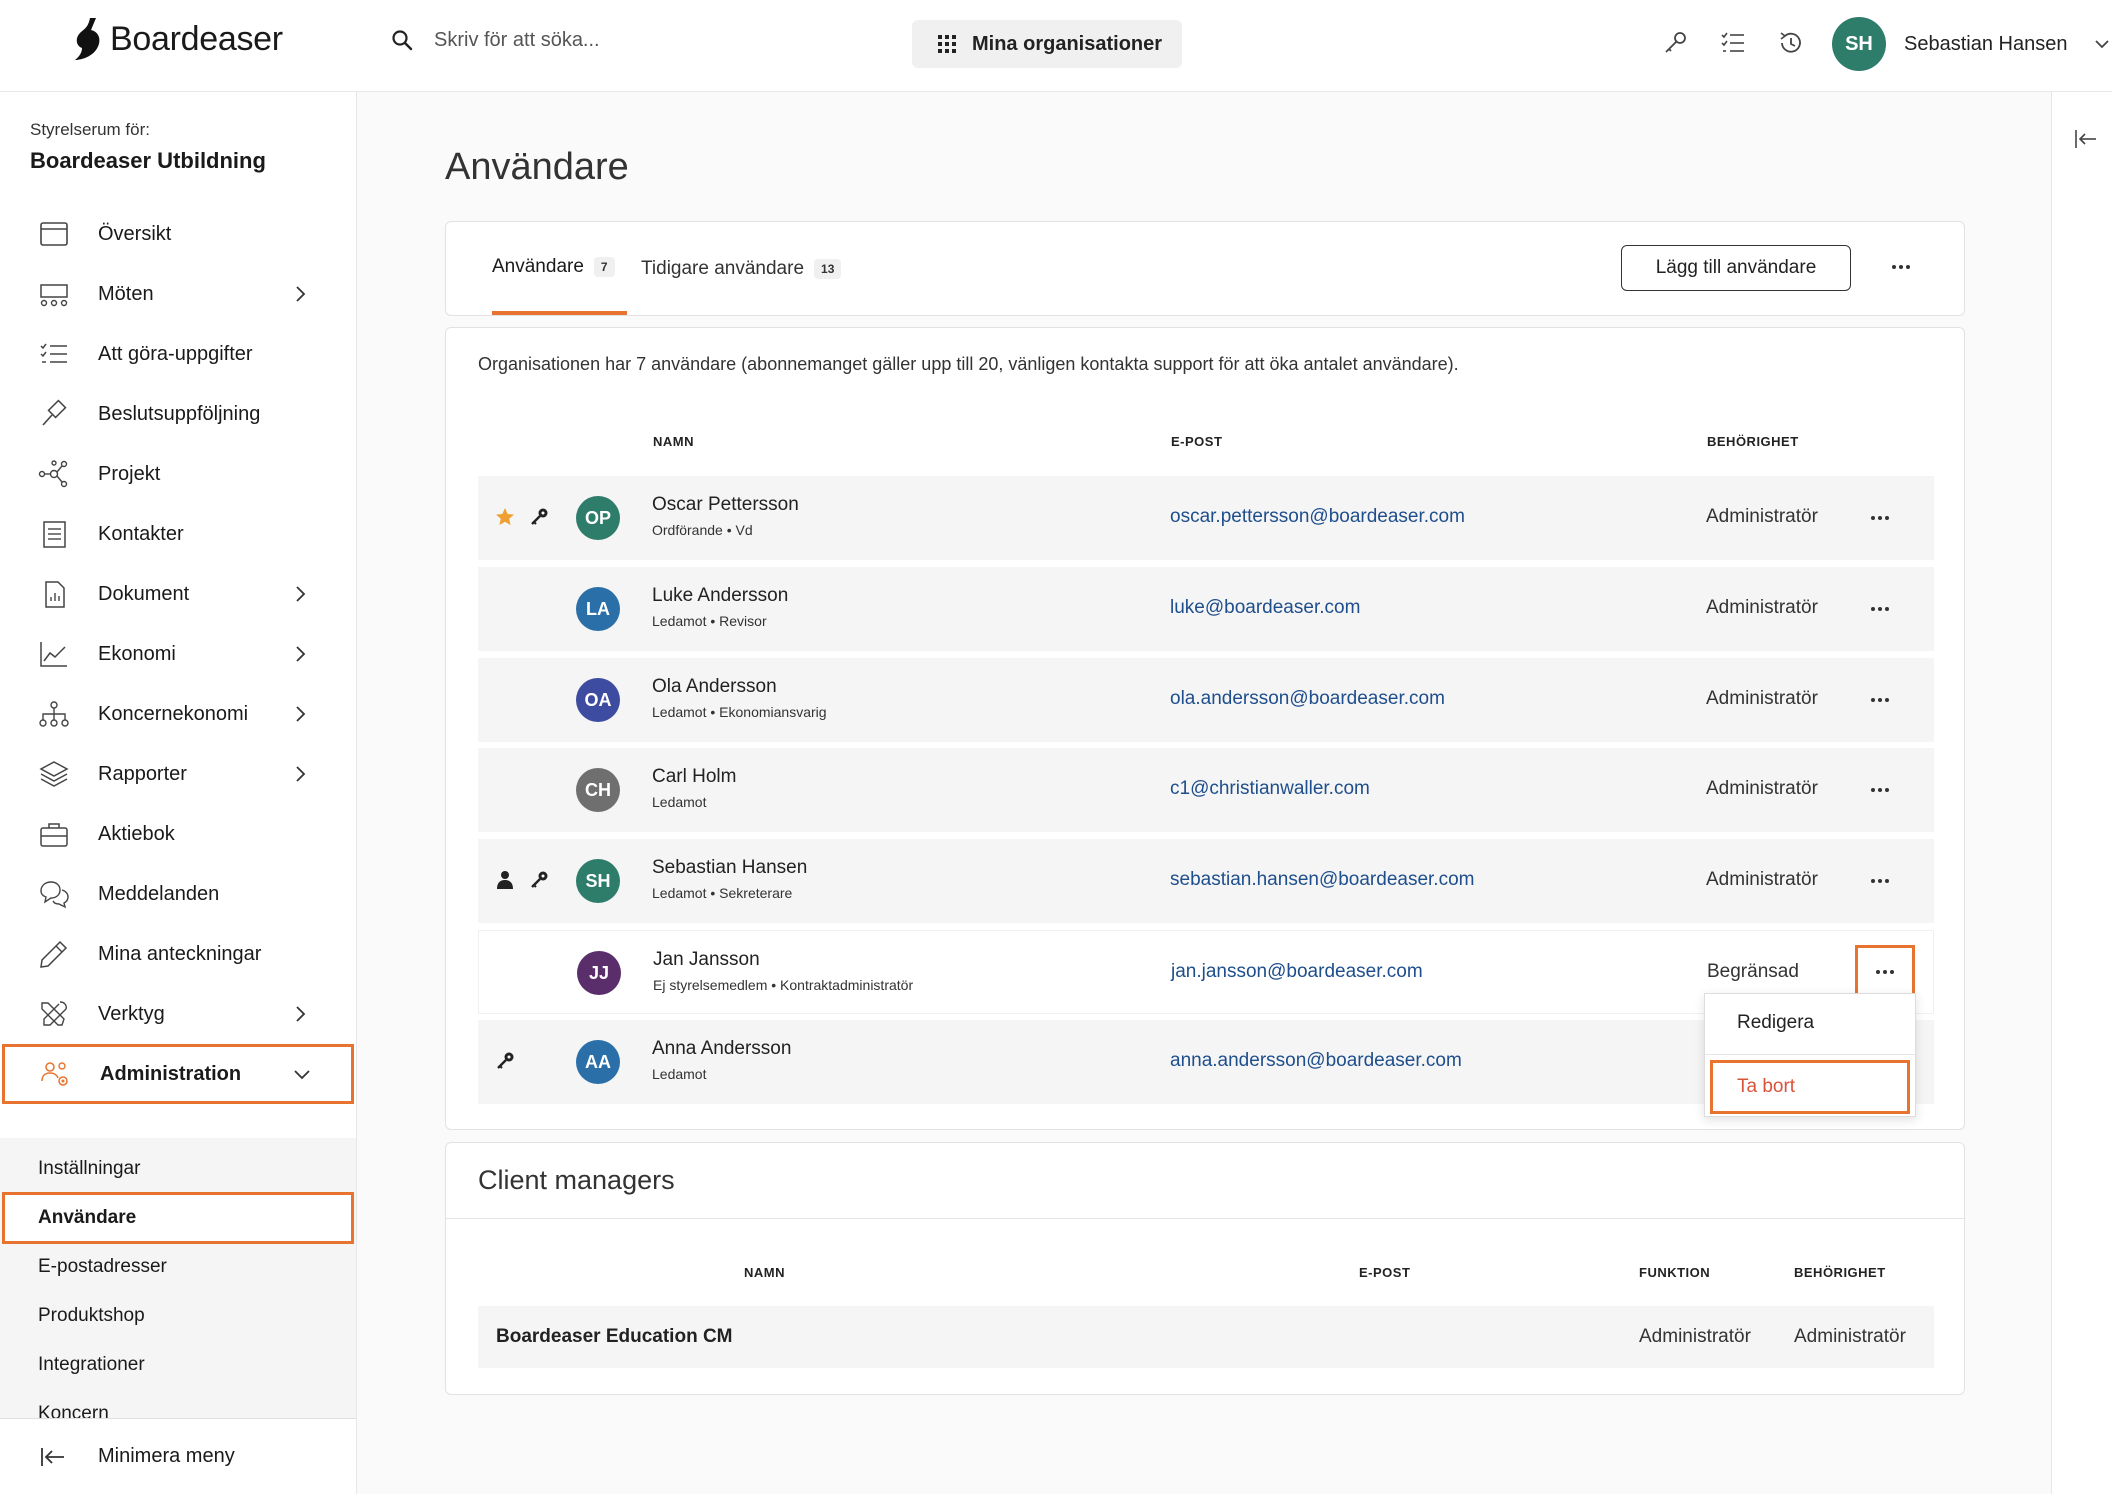 The width and height of the screenshot is (2112, 1494). Describe the element at coordinates (1971, 44) in the screenshot. I see `user-menu: SH Sebastian Hansen` at that location.